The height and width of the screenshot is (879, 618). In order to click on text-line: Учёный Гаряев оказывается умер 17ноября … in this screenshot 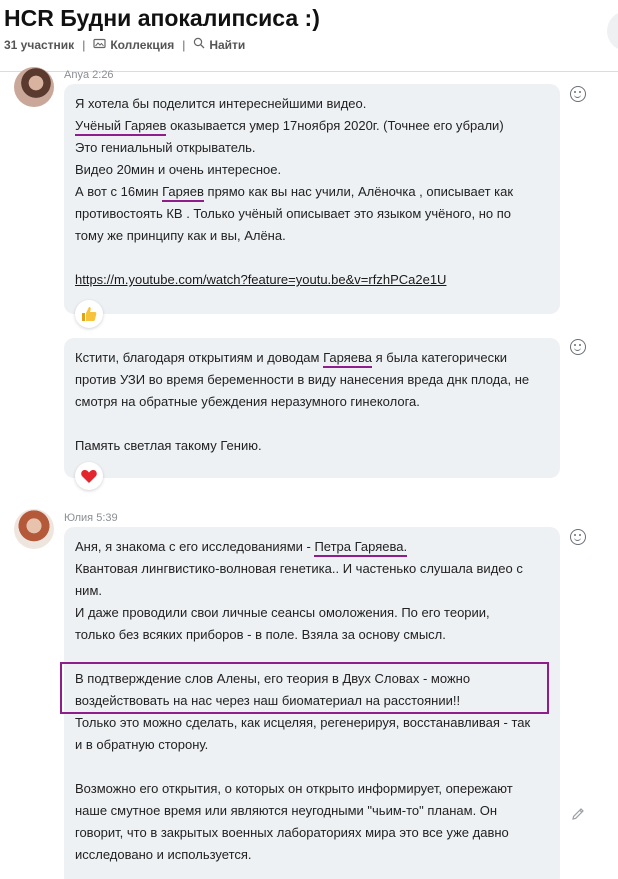, I will do `click(294, 126)`.